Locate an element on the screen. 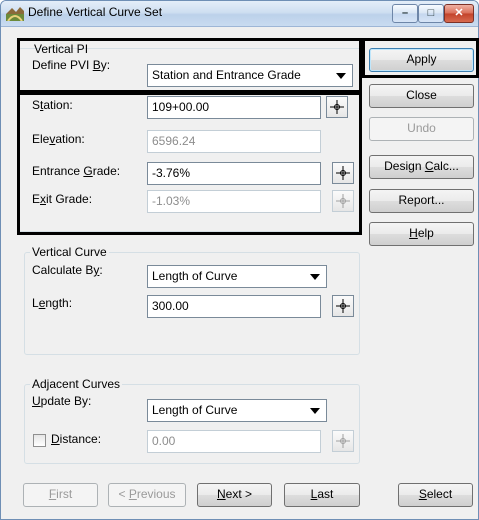  close-icon: ✕ is located at coordinates (459, 13).